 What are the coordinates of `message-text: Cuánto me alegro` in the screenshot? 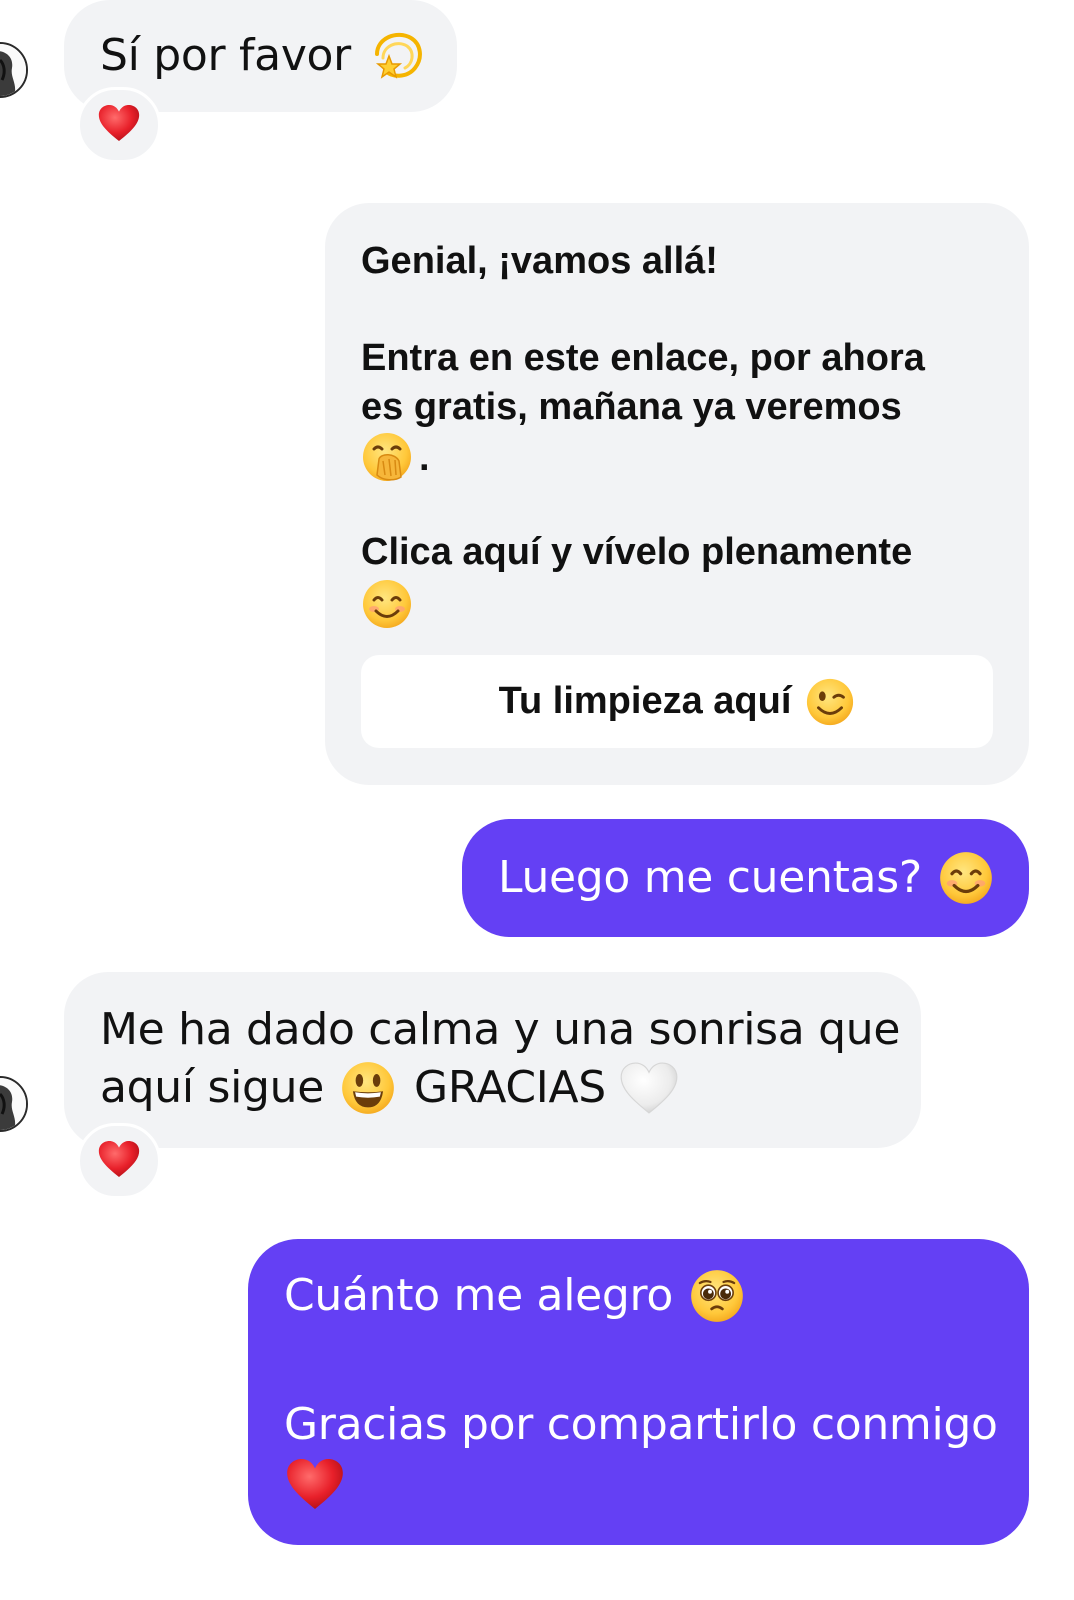 It's located at (478, 1295).